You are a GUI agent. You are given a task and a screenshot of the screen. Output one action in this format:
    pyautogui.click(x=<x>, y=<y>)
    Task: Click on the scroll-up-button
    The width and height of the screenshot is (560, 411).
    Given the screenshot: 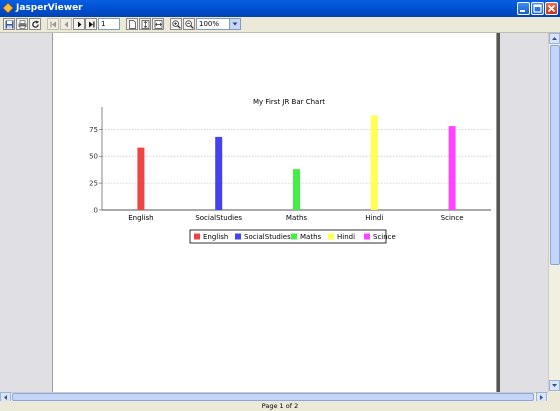 What is the action you would take?
    pyautogui.click(x=554, y=38)
    